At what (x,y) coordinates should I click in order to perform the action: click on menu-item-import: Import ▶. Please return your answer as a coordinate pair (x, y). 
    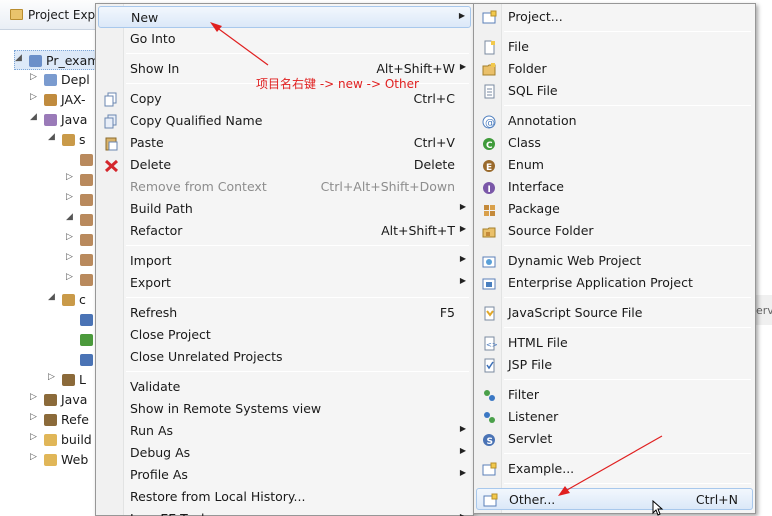
    Looking at the image, I should click on (284, 261).